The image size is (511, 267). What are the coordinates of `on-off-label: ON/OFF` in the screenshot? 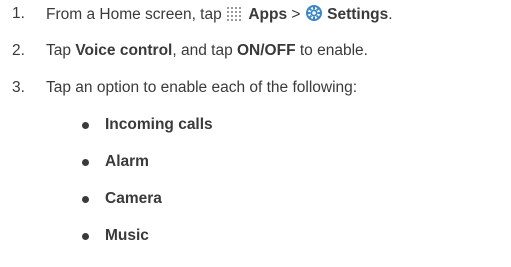 It's located at (266, 50).